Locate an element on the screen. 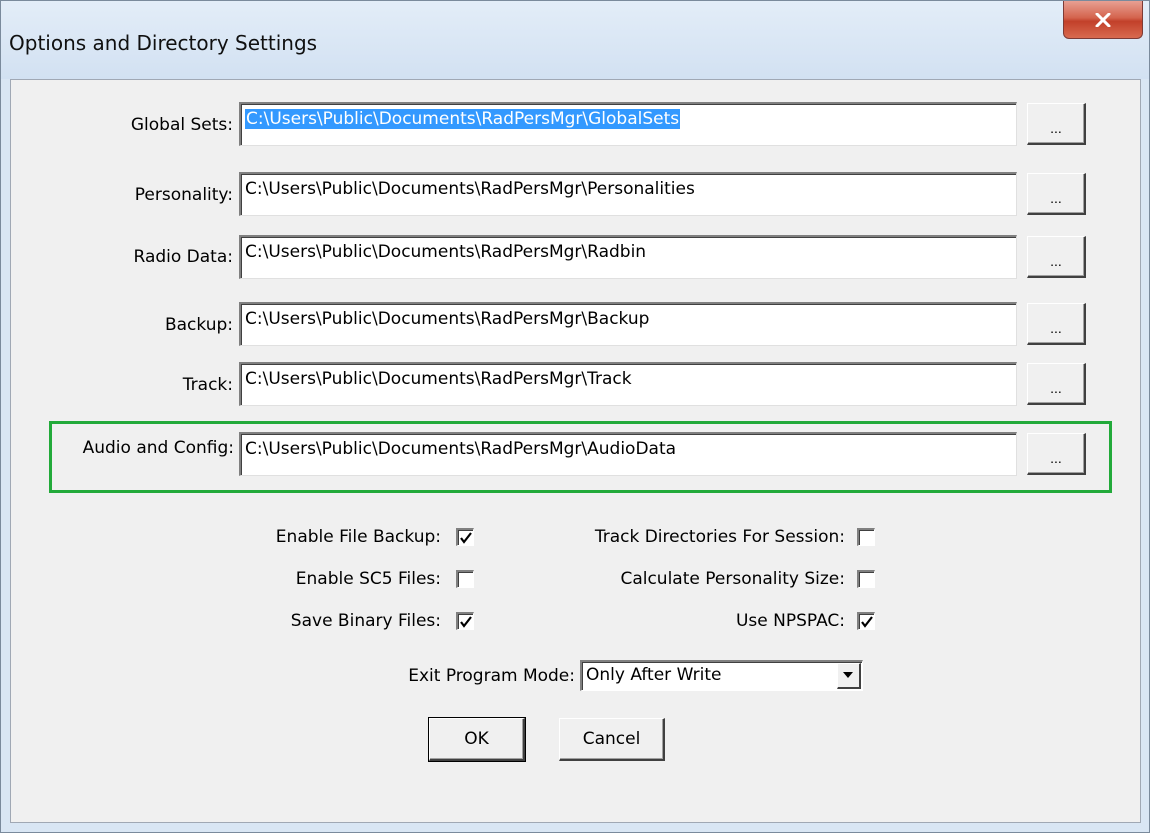 This screenshot has height=833, width=1150. use-npspac-checkbox is located at coordinates (866, 621).